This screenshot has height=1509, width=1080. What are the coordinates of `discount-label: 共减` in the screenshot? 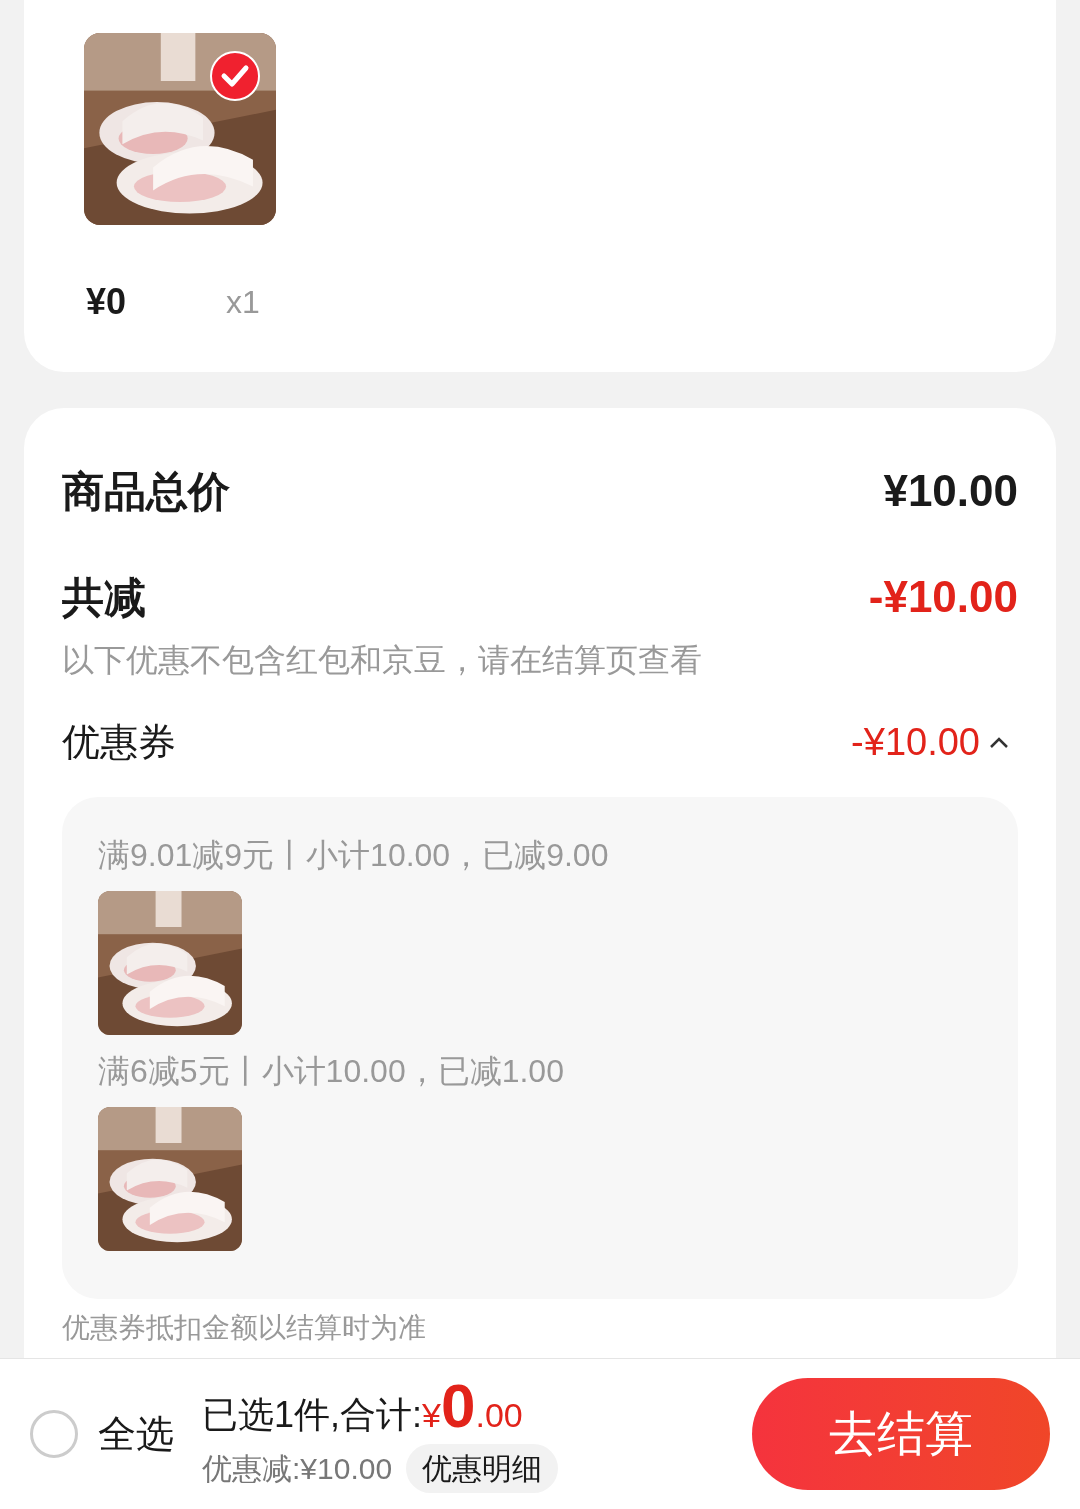 It's located at (104, 597).